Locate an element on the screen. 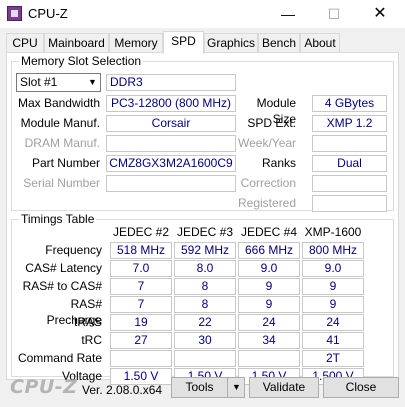  cpu-z-app-icon is located at coordinates (14, 13).